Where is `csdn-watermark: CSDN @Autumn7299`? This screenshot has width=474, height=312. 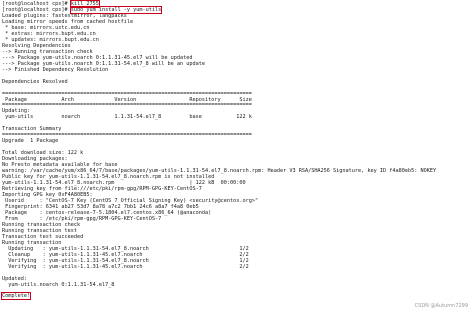
csdn-watermark: CSDN @Autumn7299 is located at coordinates (441, 306).